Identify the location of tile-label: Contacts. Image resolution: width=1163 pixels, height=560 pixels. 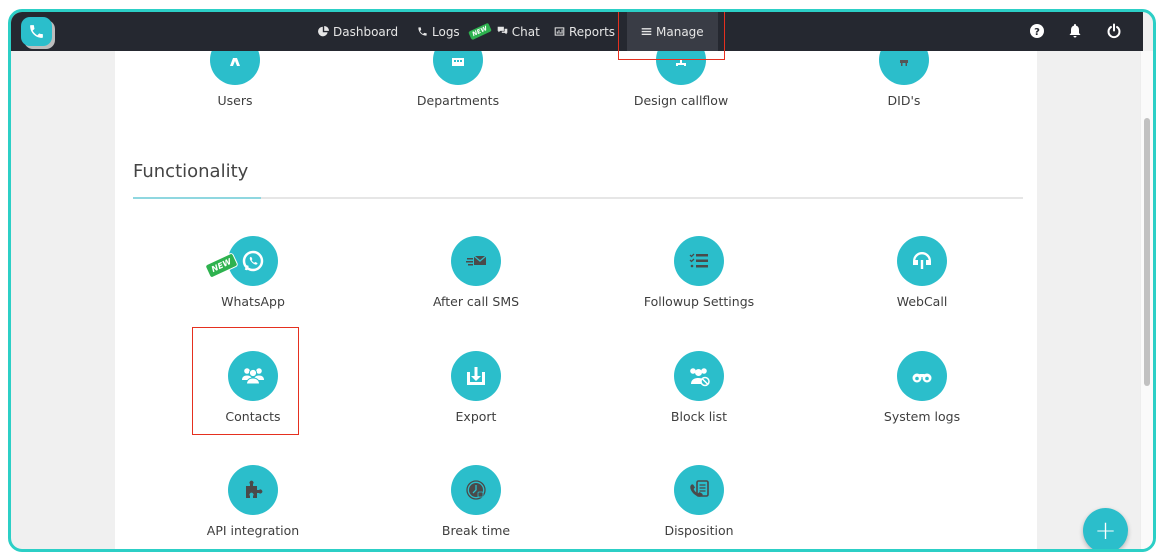
(253, 416).